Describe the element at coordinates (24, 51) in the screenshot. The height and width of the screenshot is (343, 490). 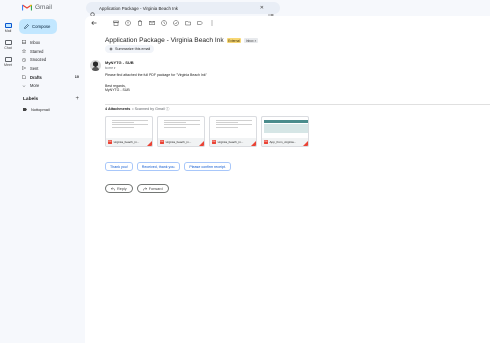
I see `star-icon` at that location.